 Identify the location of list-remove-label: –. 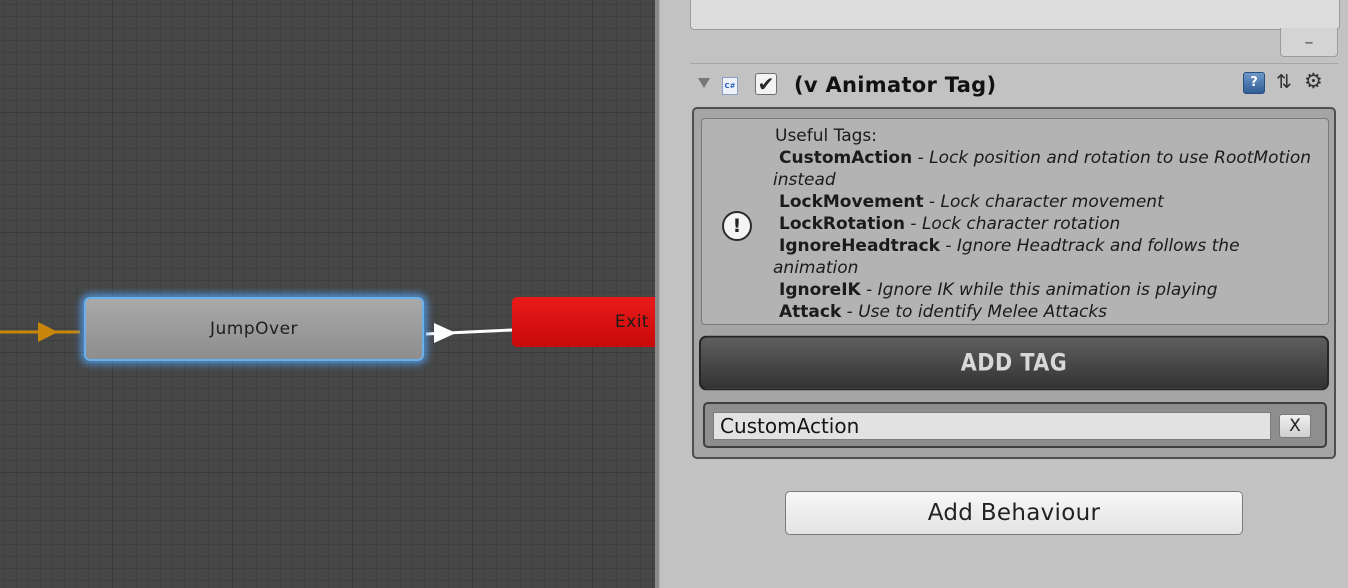
(1309, 42).